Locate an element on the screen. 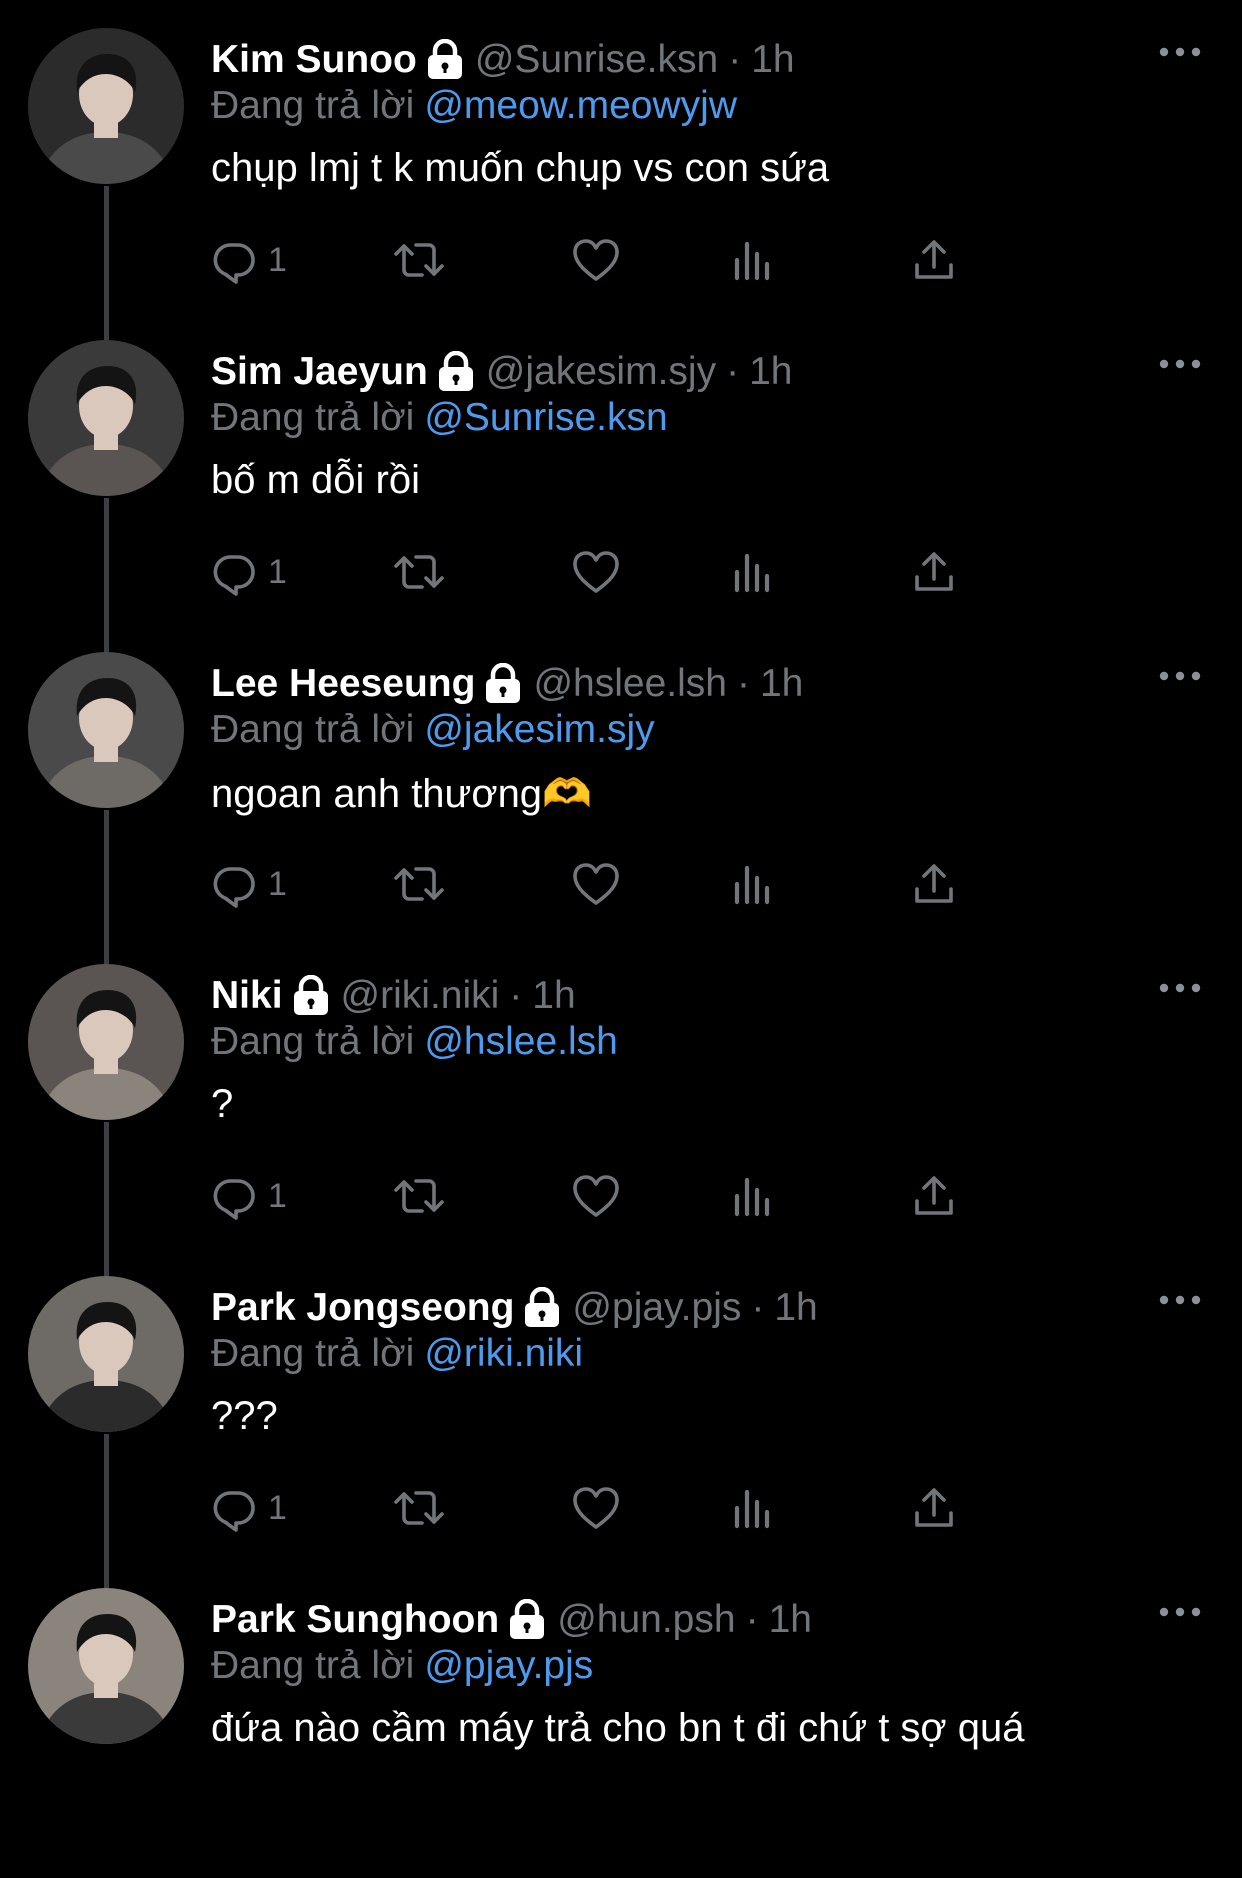 This screenshot has height=1878, width=1242. display-name: Park Sunghoon is located at coordinates (355, 1620).